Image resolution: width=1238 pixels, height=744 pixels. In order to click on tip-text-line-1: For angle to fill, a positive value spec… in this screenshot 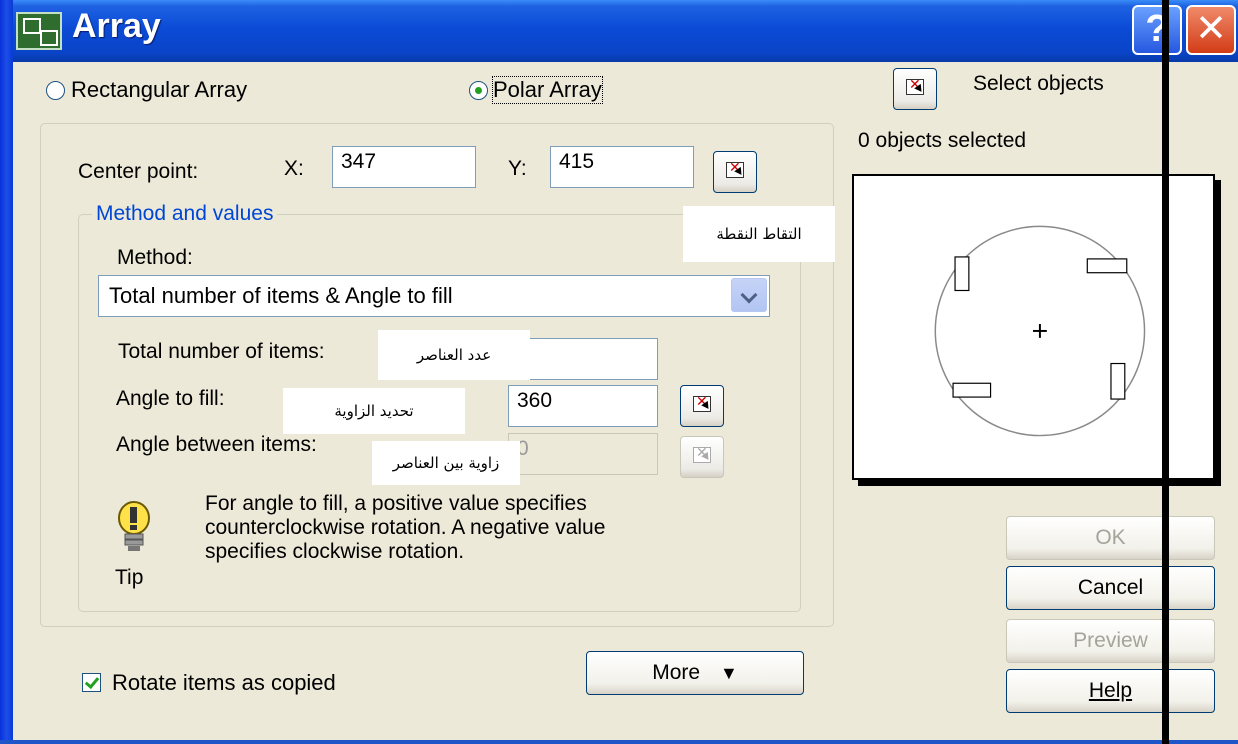, I will do `click(396, 503)`.